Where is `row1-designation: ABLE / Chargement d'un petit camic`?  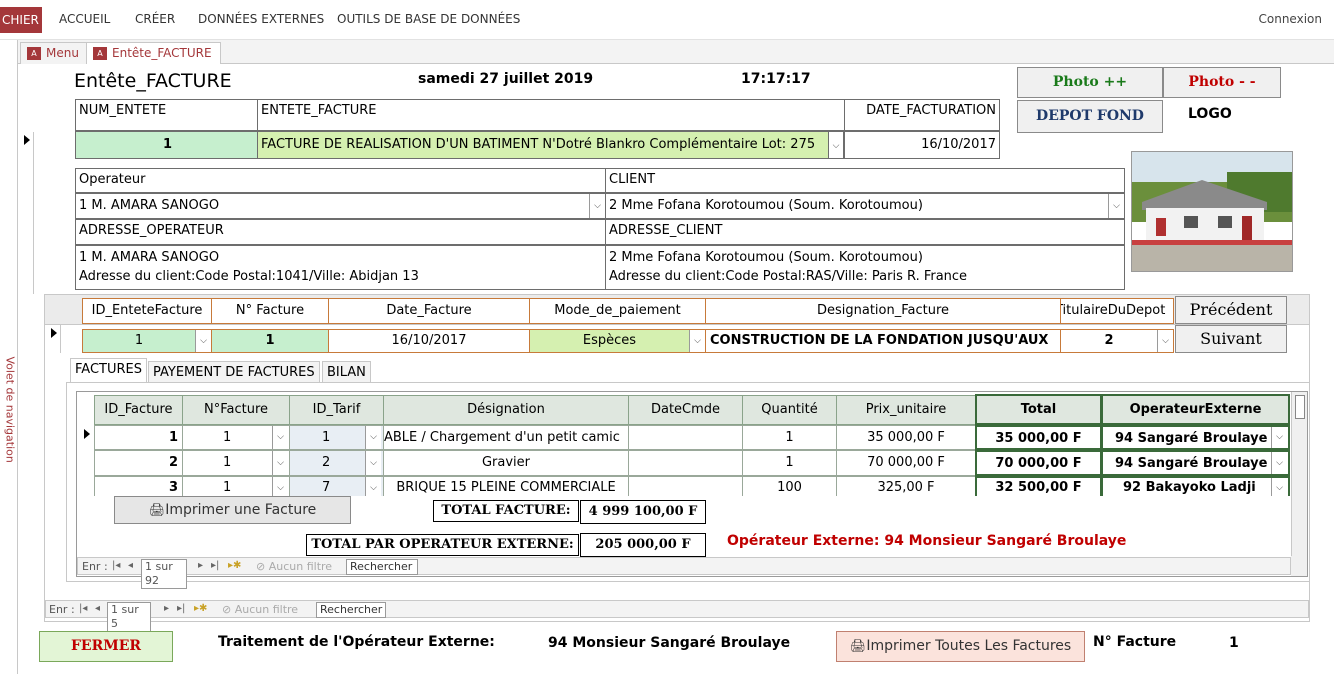
row1-designation: ABLE / Chargement d'un petit camic is located at coordinates (506, 437).